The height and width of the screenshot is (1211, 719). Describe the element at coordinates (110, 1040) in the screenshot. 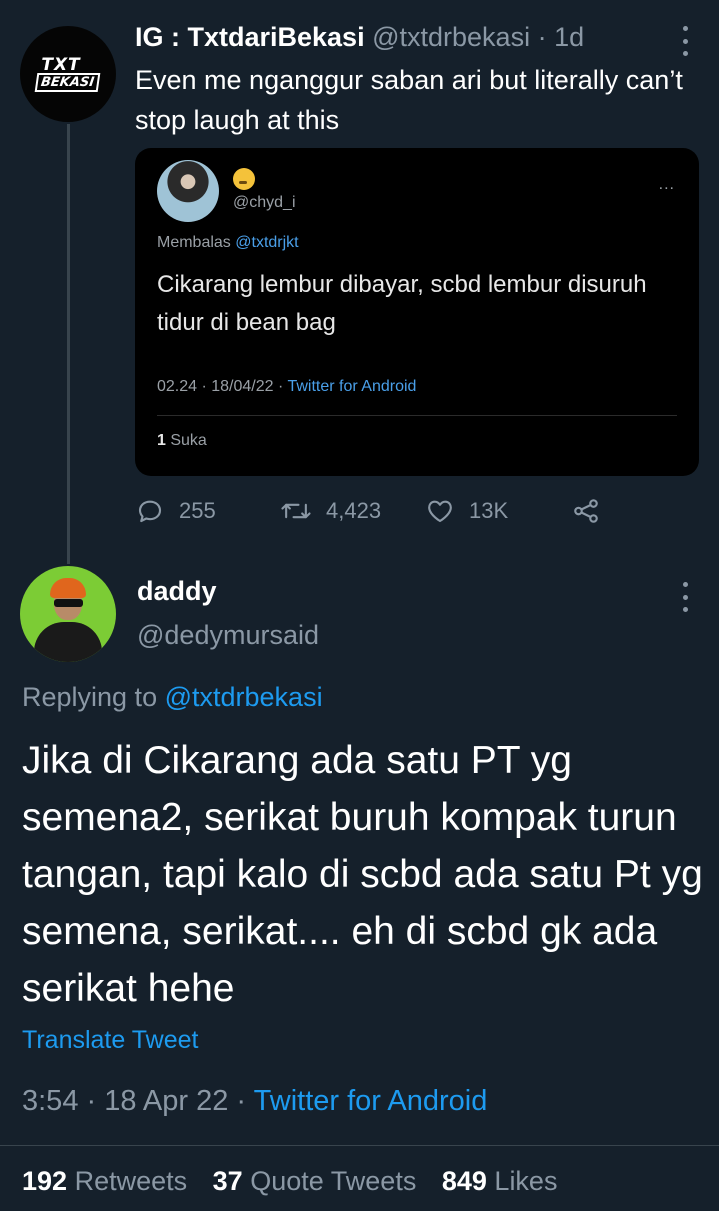

I see `translate-tweet-link: Translate Tweet` at that location.